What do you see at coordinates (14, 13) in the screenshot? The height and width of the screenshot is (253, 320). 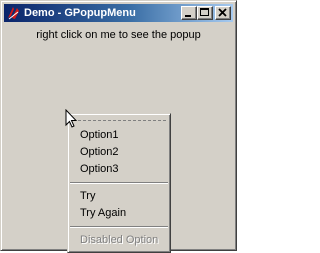 I see `tk-feather-icon` at bounding box center [14, 13].